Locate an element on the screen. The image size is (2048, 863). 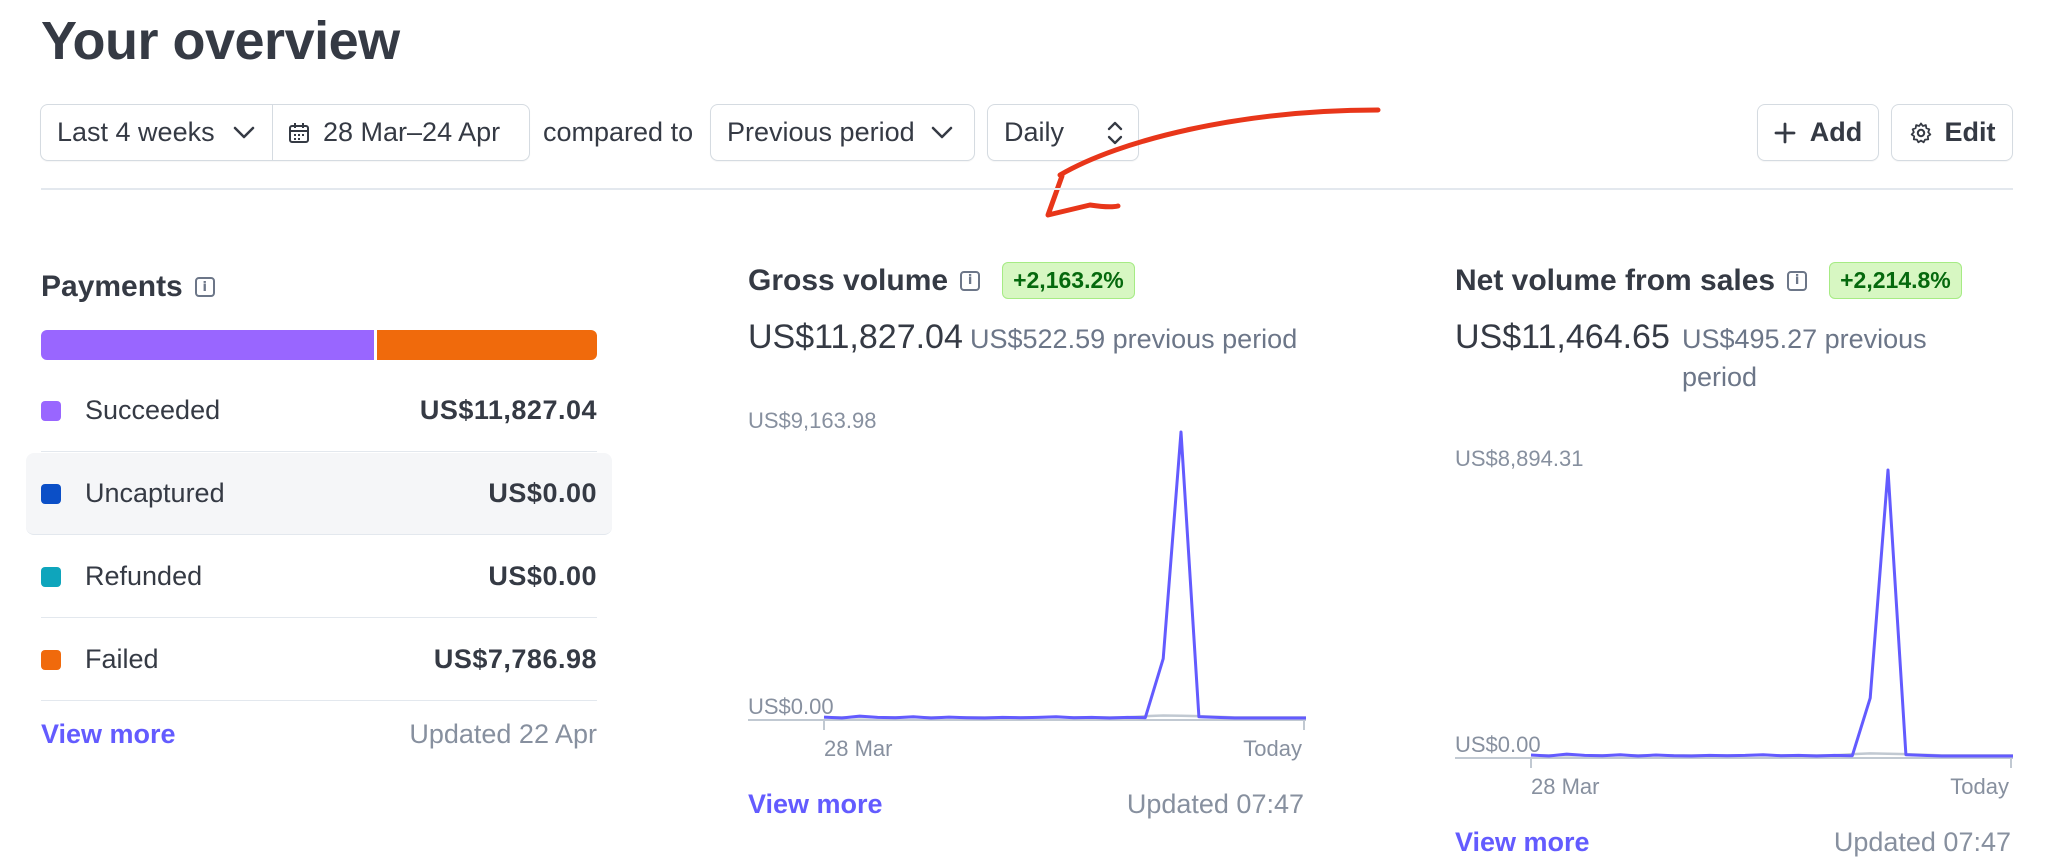
payments-view-more-link: View more is located at coordinates (108, 734).